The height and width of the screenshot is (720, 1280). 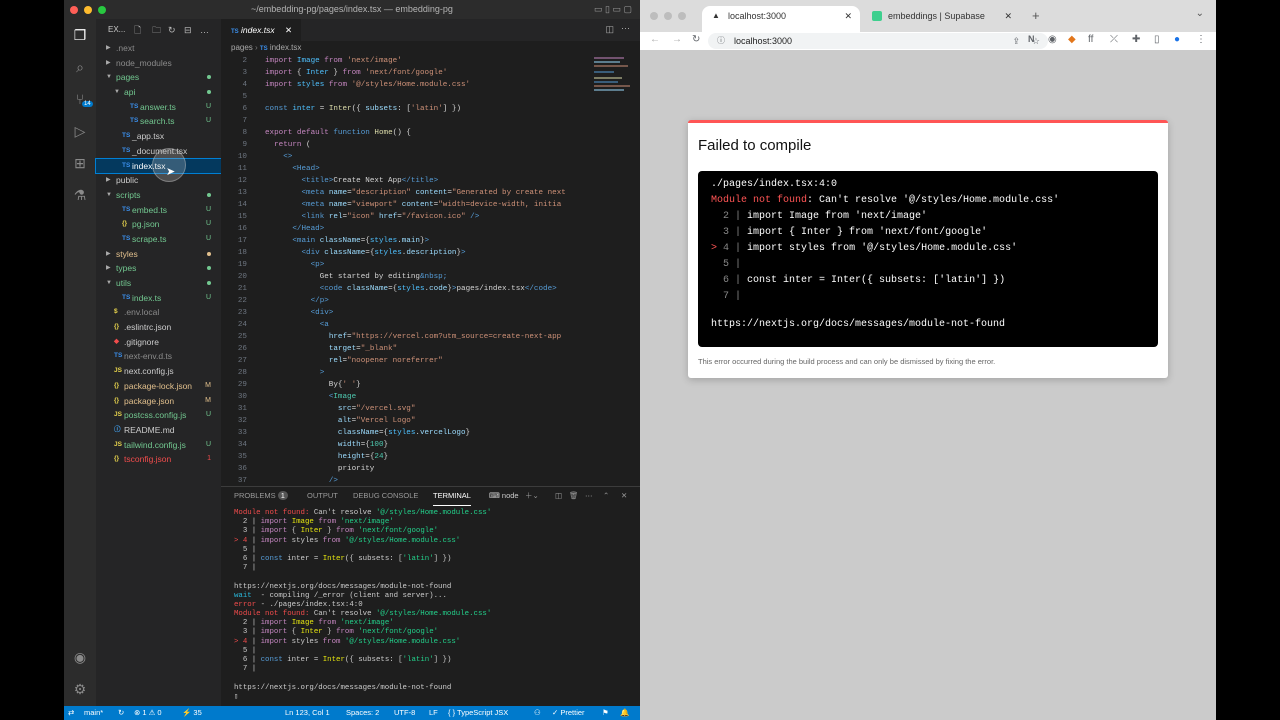 I want to click on extensions-puzzle-icon: ✚, so click(x=1136, y=39).